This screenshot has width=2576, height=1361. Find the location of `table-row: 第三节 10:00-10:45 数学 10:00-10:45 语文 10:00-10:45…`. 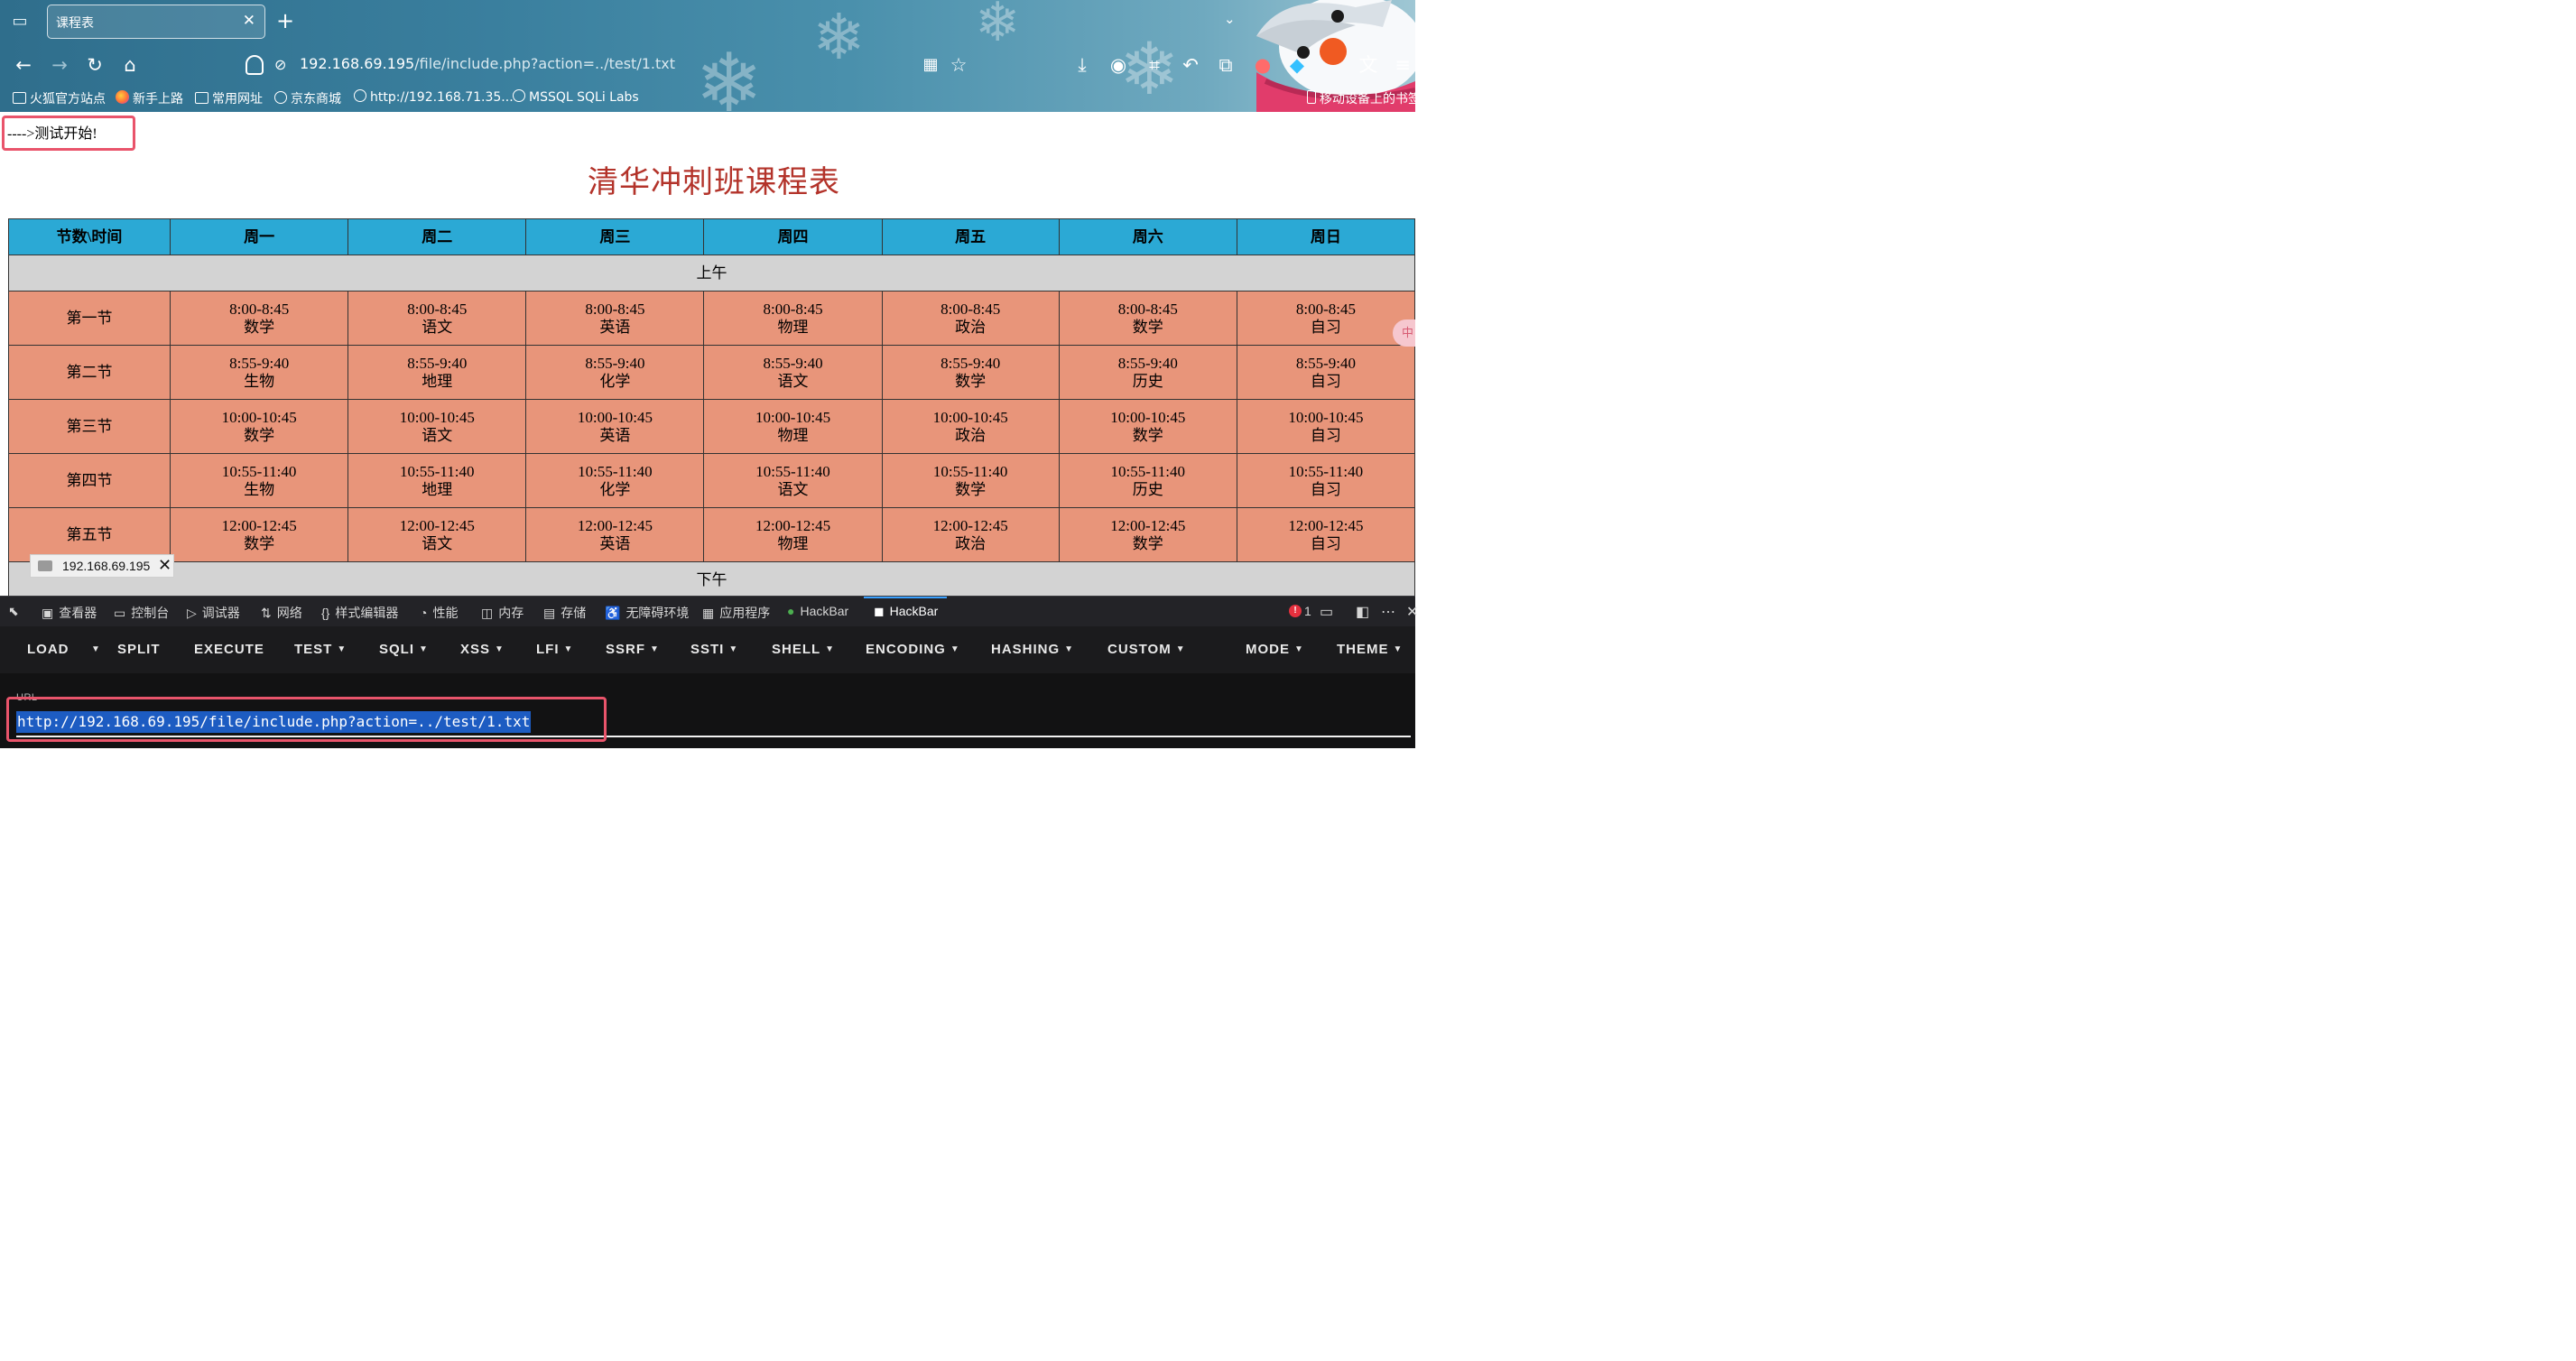

table-row: 第三节 10:00-10:45 数学 10:00-10:45 语文 10:00-10:45… is located at coordinates (711, 426).